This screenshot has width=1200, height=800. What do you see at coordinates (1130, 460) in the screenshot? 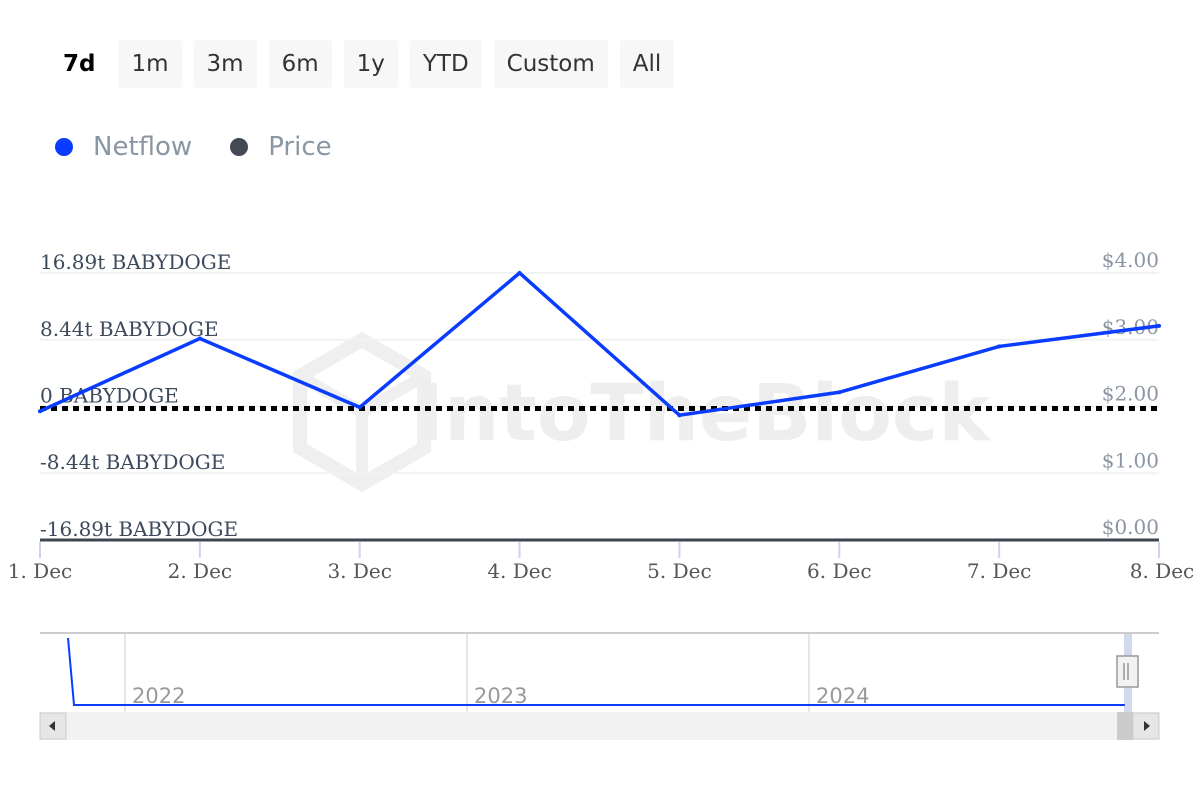
I see `y-right-tick-label: $1.00` at bounding box center [1130, 460].